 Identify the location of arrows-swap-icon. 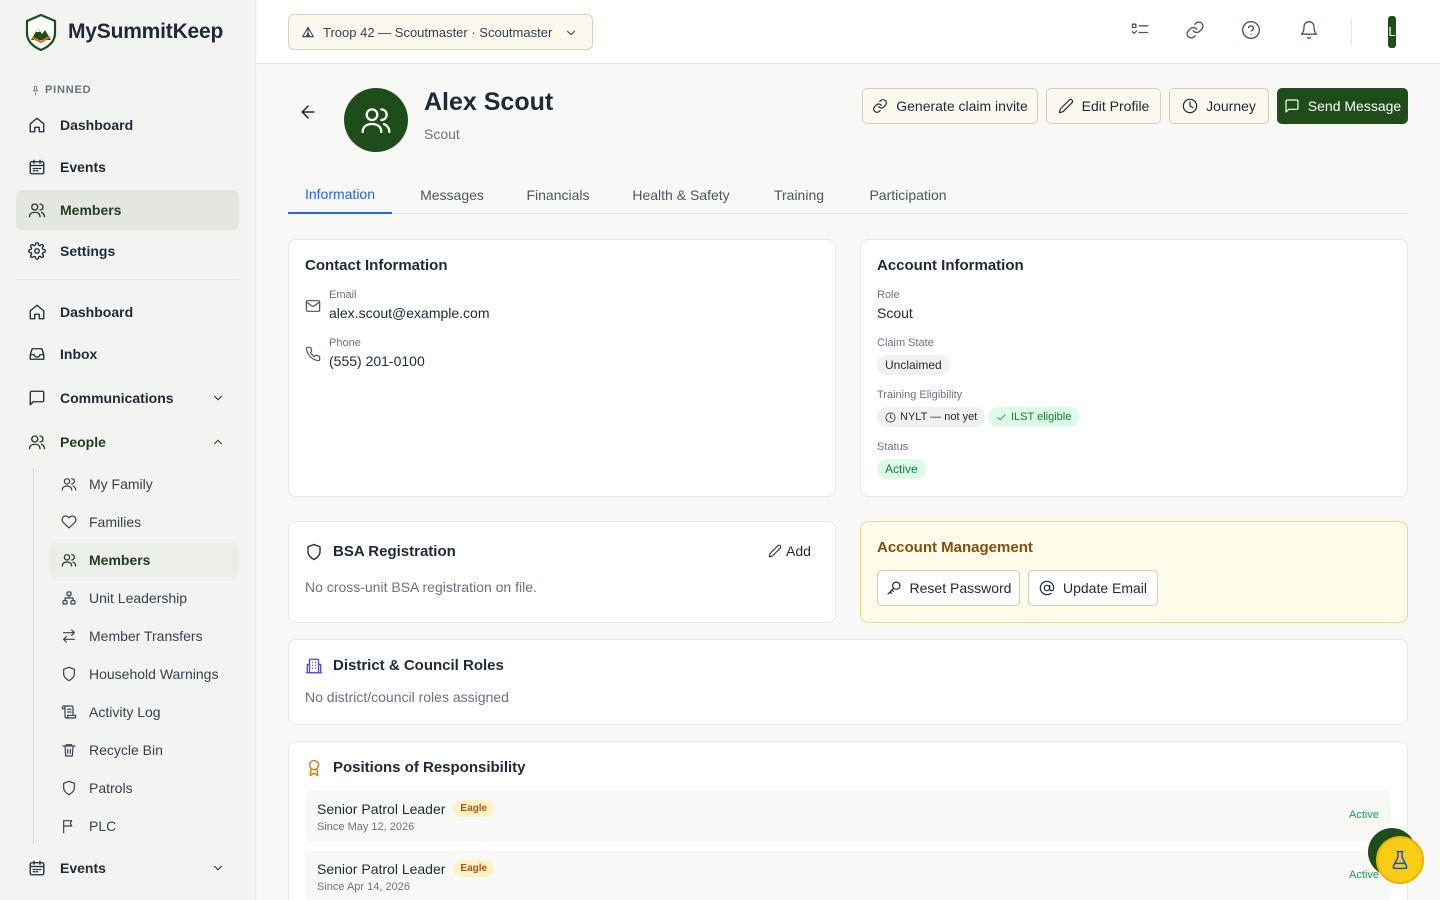
(69, 636).